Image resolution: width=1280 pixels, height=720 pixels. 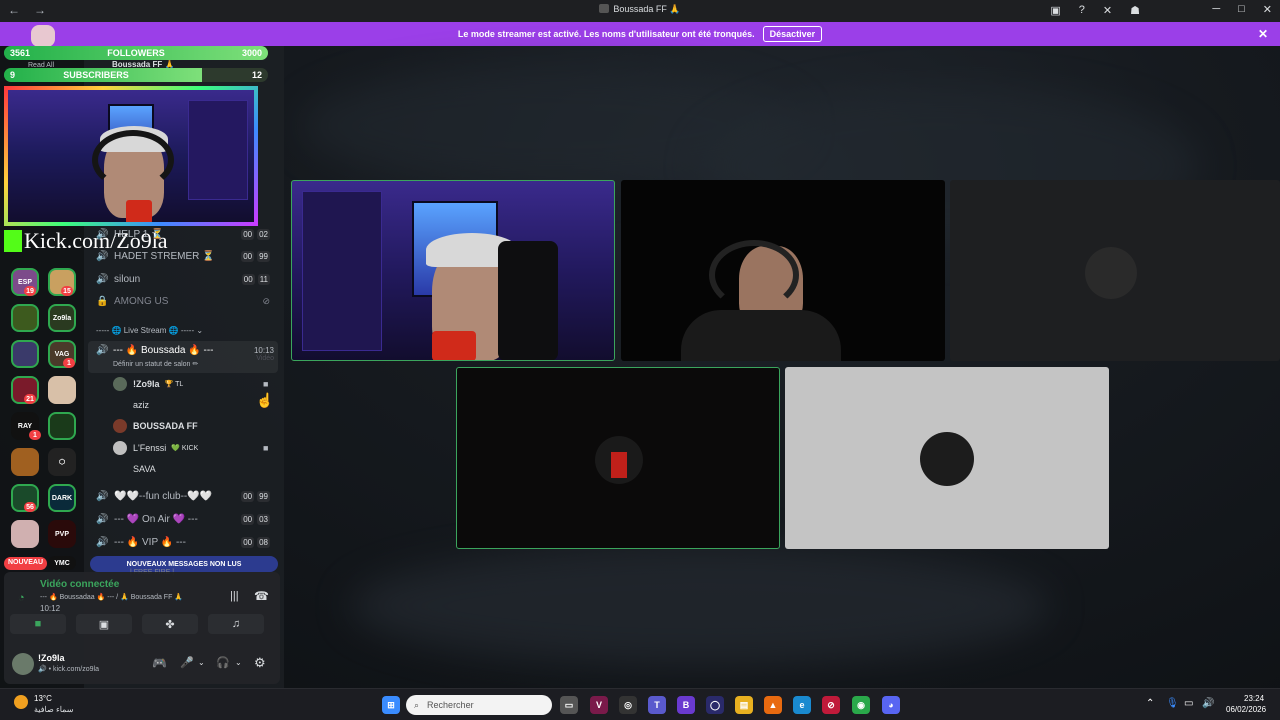 I want to click on disable-streamer-mode-button: Désactiver, so click(x=792, y=34).